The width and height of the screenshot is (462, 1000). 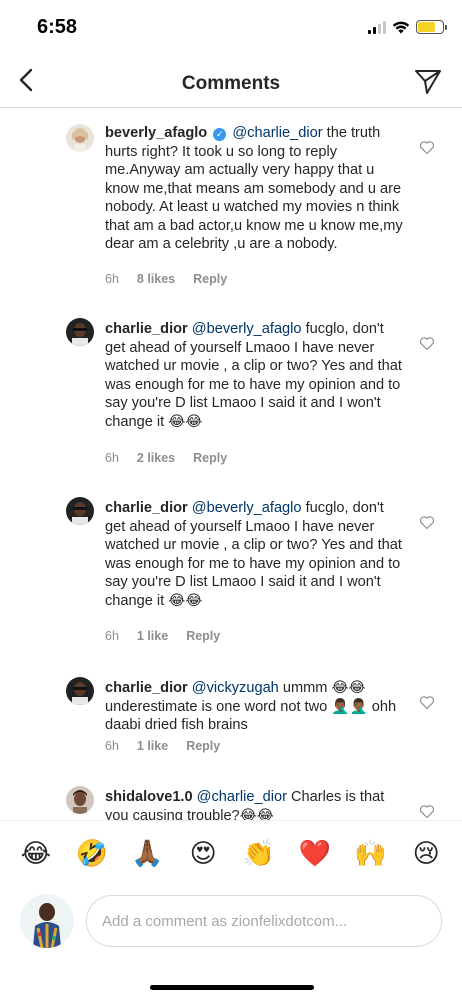 What do you see at coordinates (156, 458) in the screenshot?
I see `comment-likes: 2 likes` at bounding box center [156, 458].